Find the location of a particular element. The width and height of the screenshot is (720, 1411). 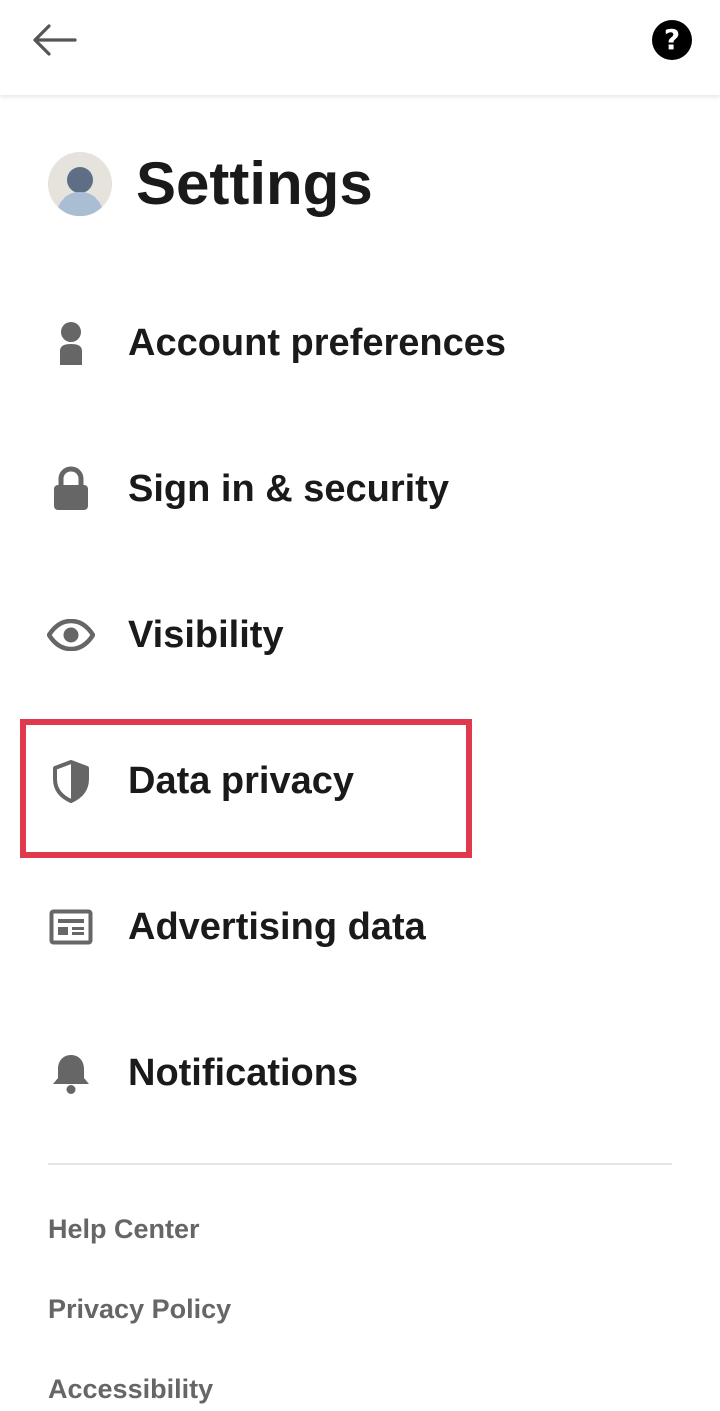

shield-icon is located at coordinates (71, 781).